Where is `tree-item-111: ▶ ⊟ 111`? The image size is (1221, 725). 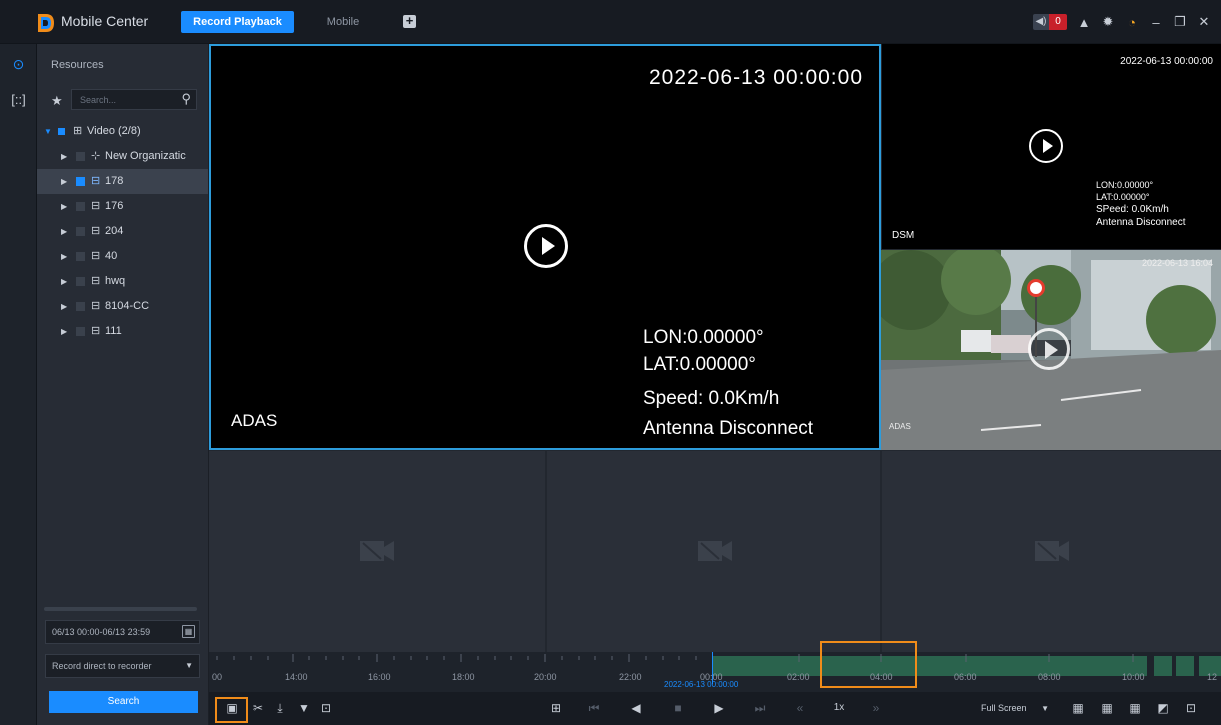 tree-item-111: ▶ ⊟ 111 is located at coordinates (122, 331).